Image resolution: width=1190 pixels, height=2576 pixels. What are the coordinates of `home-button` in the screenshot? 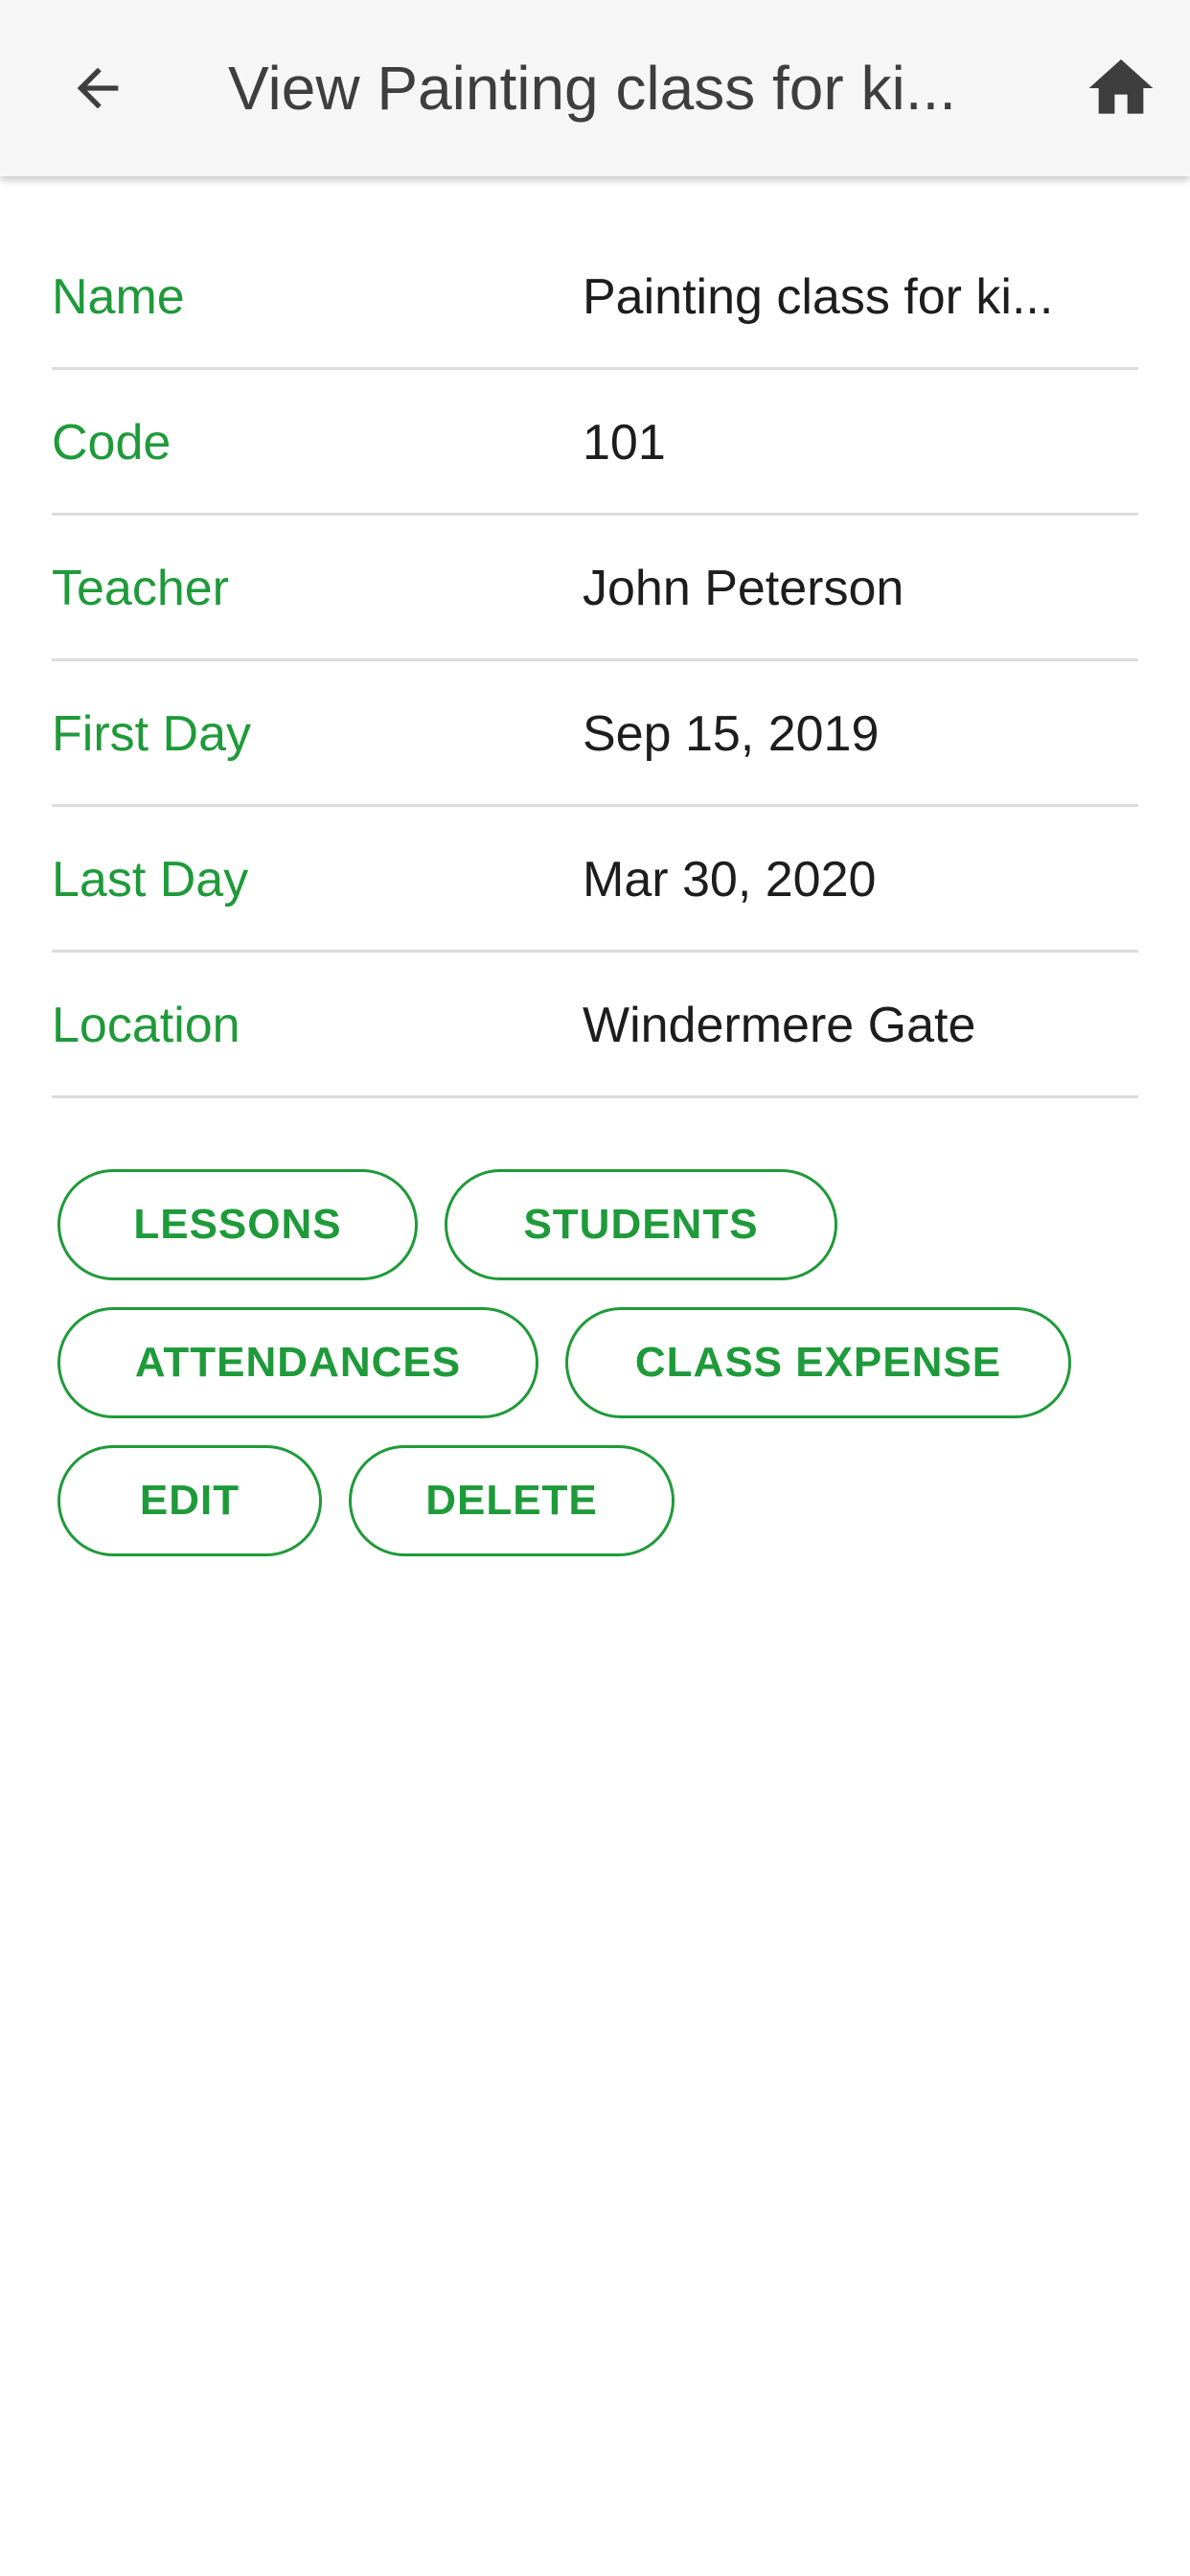 It's located at (1121, 88).